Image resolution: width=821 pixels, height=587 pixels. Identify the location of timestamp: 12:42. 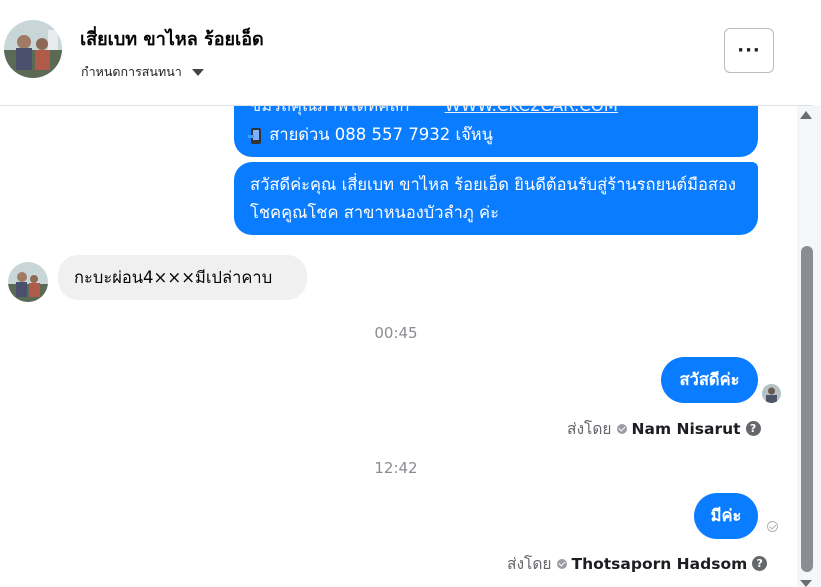
(396, 468).